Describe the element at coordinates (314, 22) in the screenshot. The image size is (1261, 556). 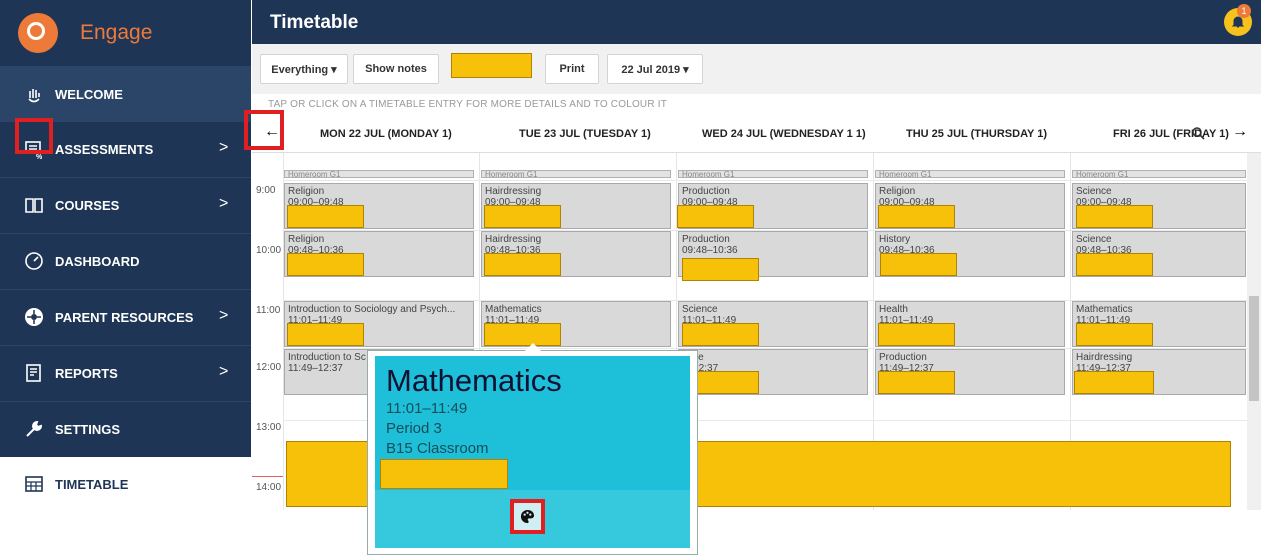
I see `page-title: Timetable` at that location.